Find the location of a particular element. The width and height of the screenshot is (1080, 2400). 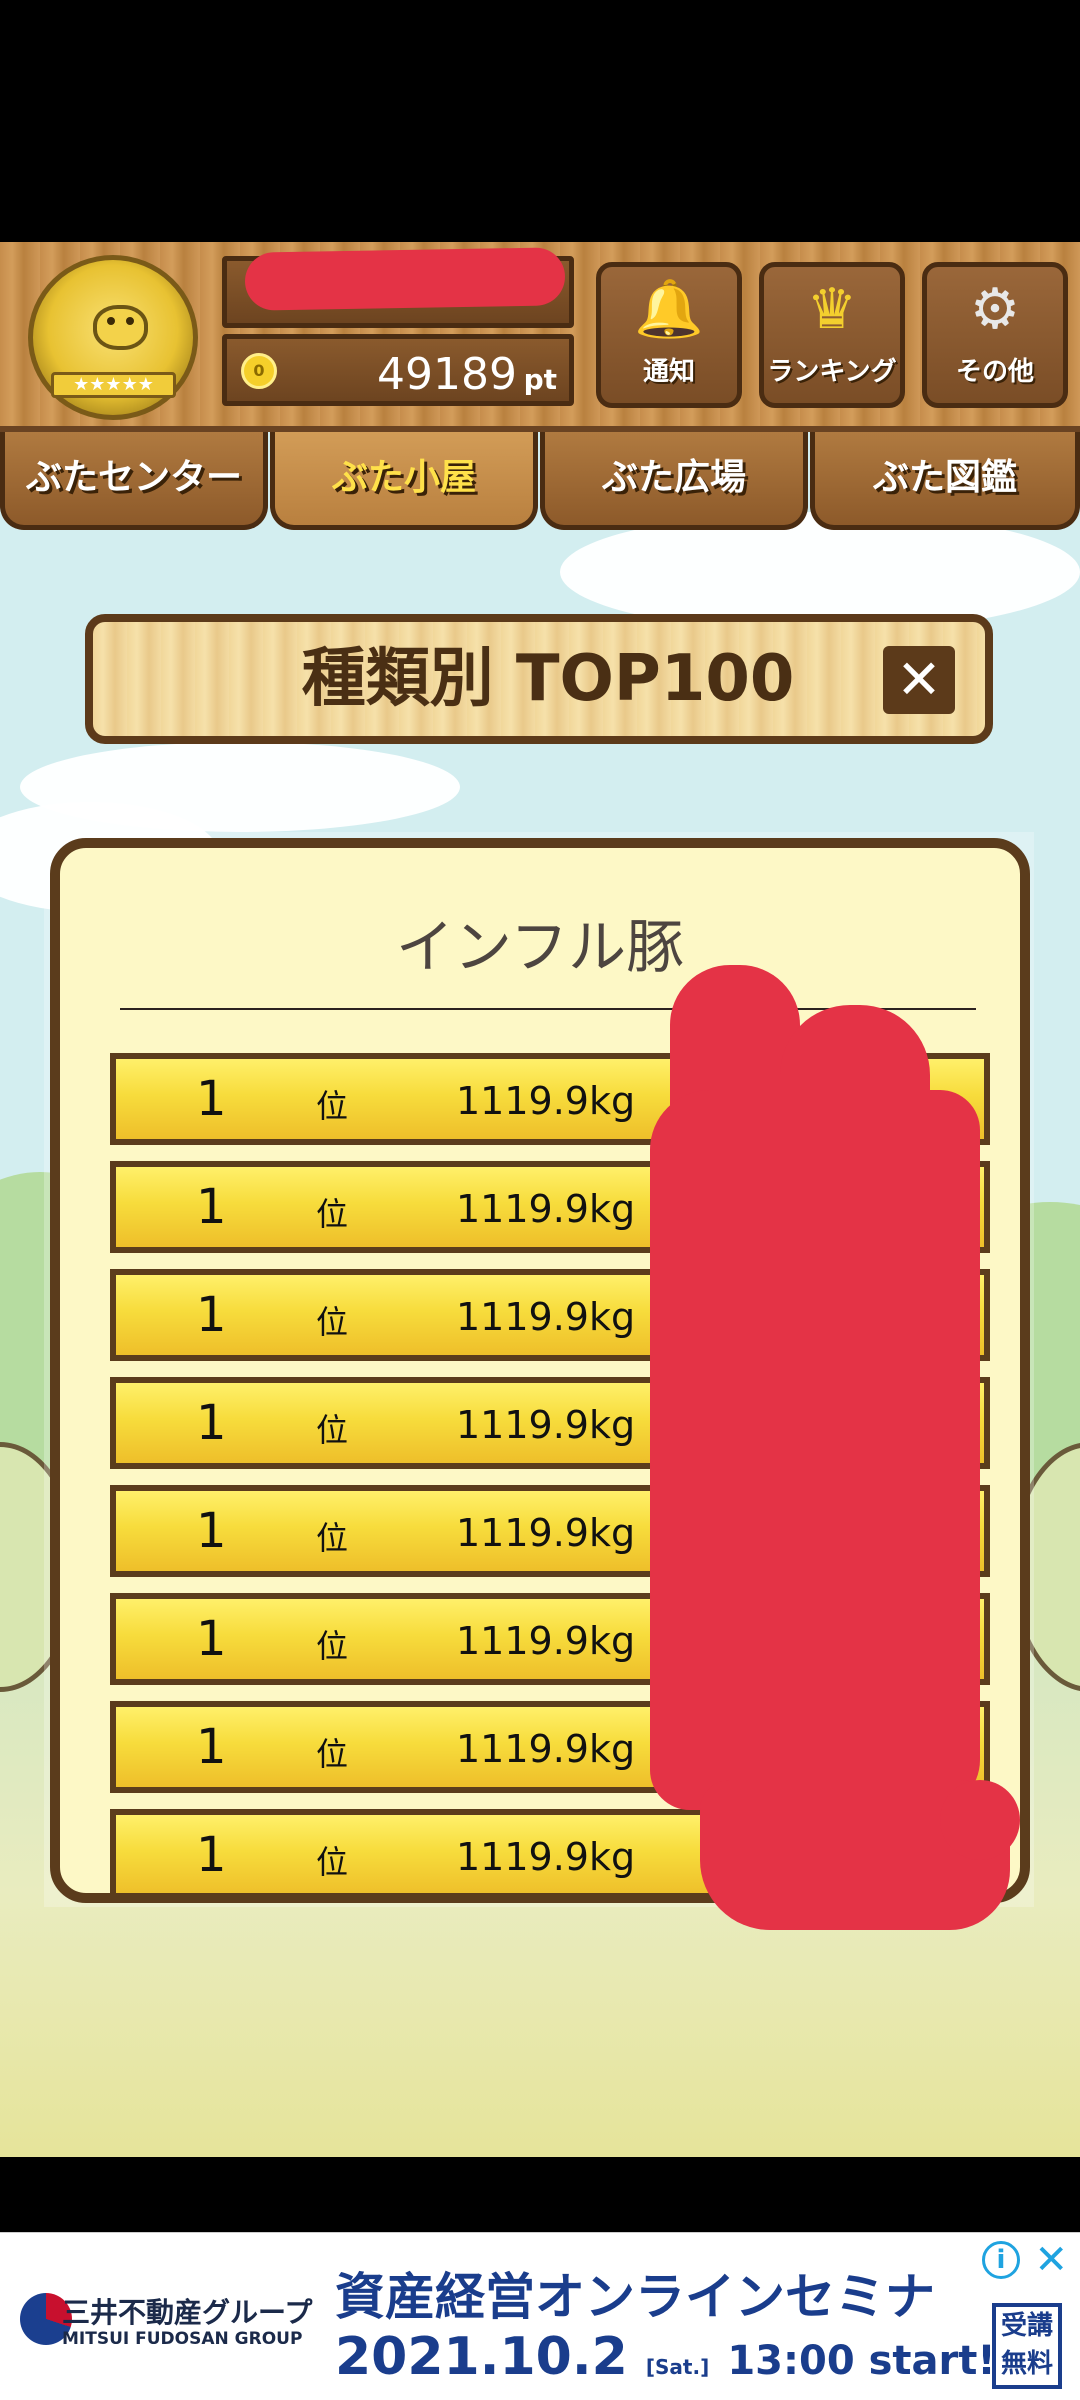

coin-icon: 0 is located at coordinates (259, 371).